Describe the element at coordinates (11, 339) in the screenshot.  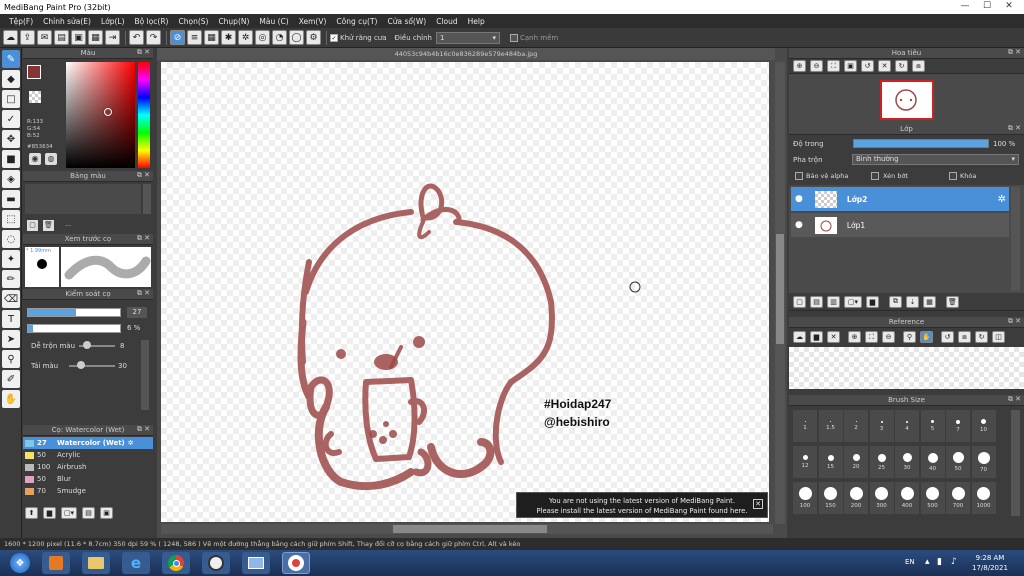
I see `operation-tool-icon: ➤` at that location.